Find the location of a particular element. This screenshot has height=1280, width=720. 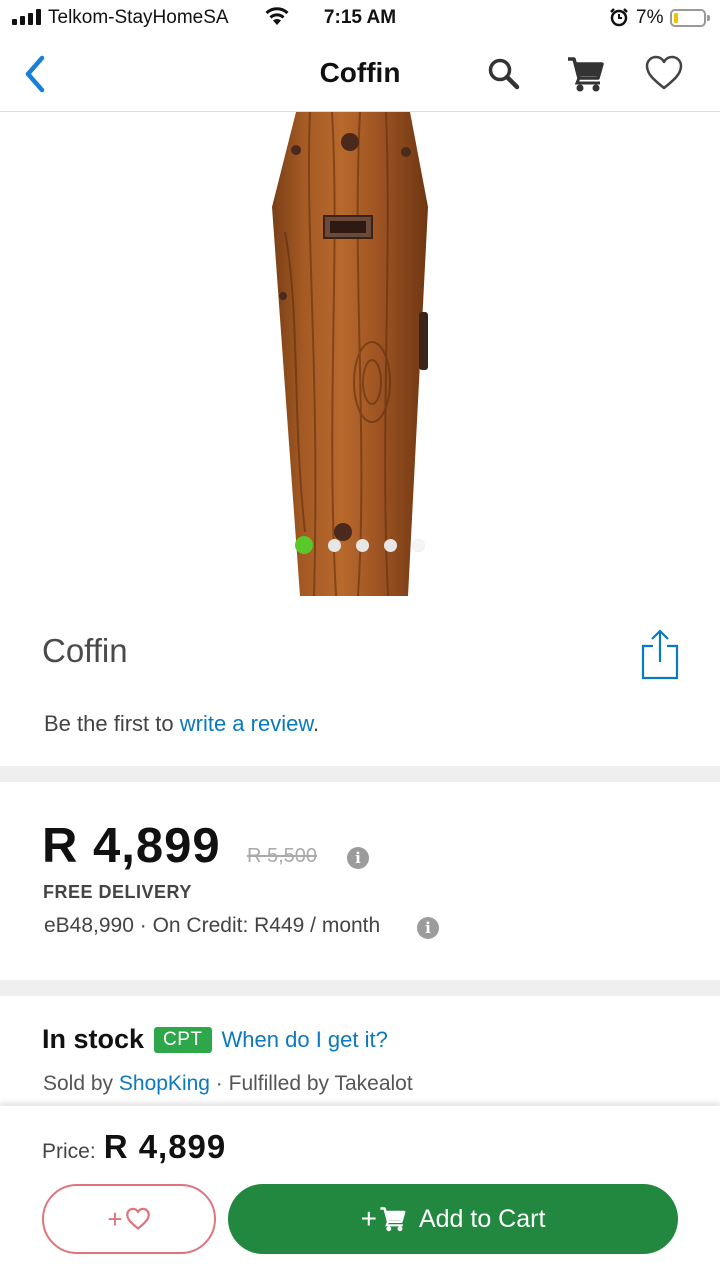

seller-info: Sold by ShopKing · Fulfilled by Takealot is located at coordinates (228, 1084).